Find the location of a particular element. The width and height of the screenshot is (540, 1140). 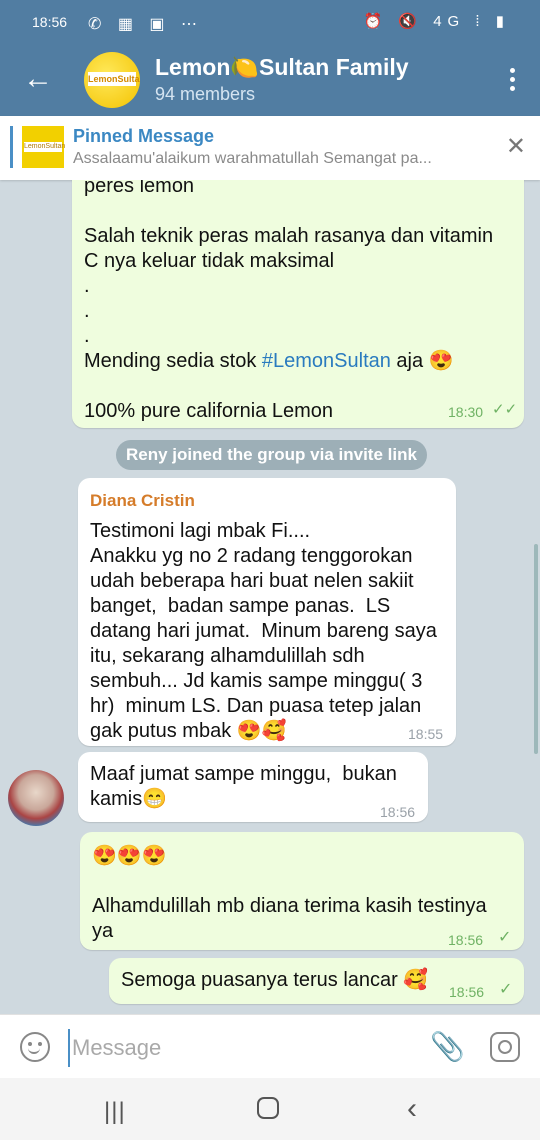

notification-icons: ✆ ▦ ▣ ⋯ is located at coordinates (145, 24).